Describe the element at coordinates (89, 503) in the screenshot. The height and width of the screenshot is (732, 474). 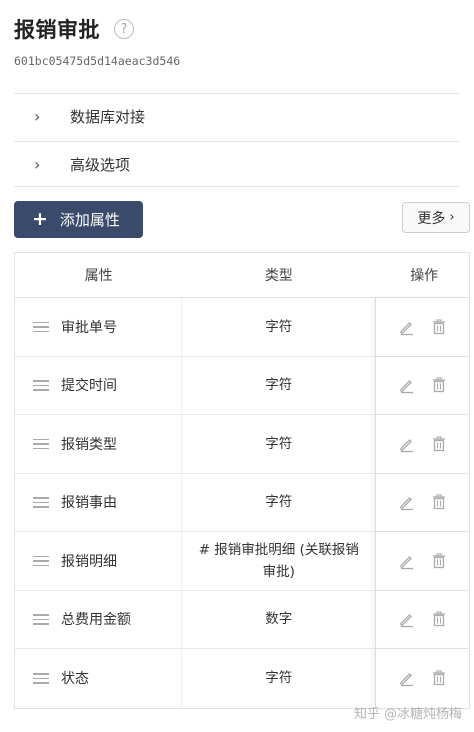
I see `property-name: 报销事由` at that location.